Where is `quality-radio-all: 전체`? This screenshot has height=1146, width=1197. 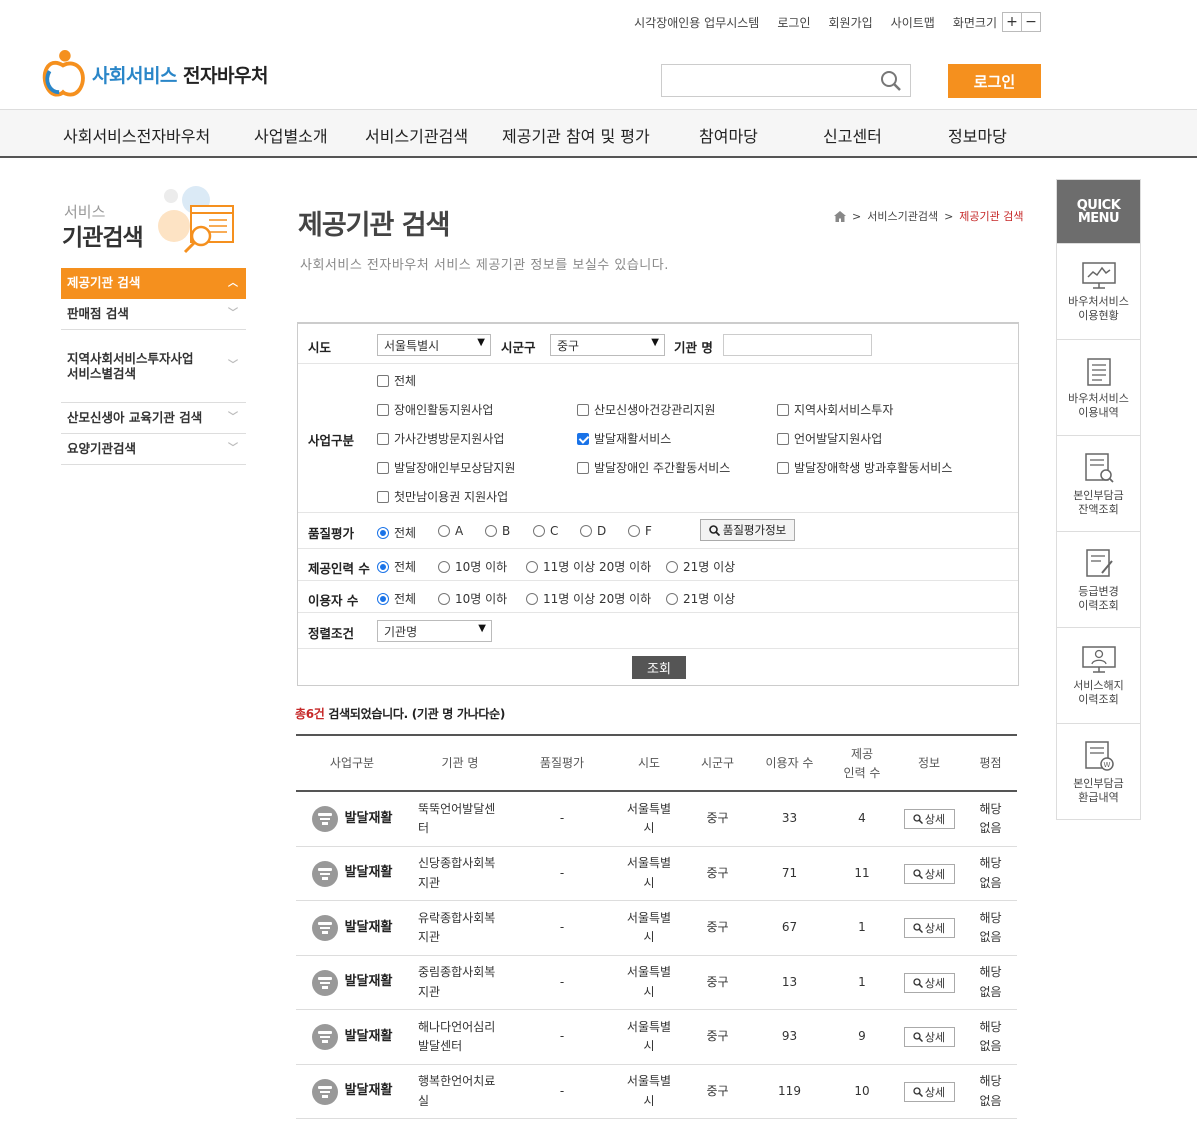
quality-radio-all: 전체 is located at coordinates (396, 532).